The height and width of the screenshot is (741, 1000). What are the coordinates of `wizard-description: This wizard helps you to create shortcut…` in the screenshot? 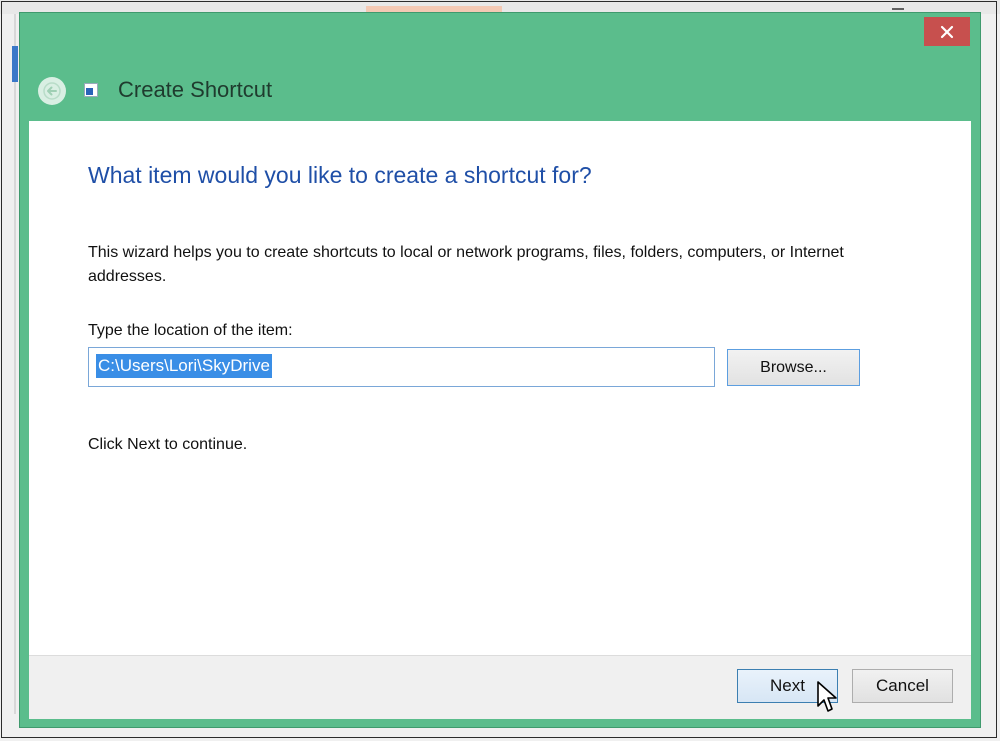 It's located at (466, 264).